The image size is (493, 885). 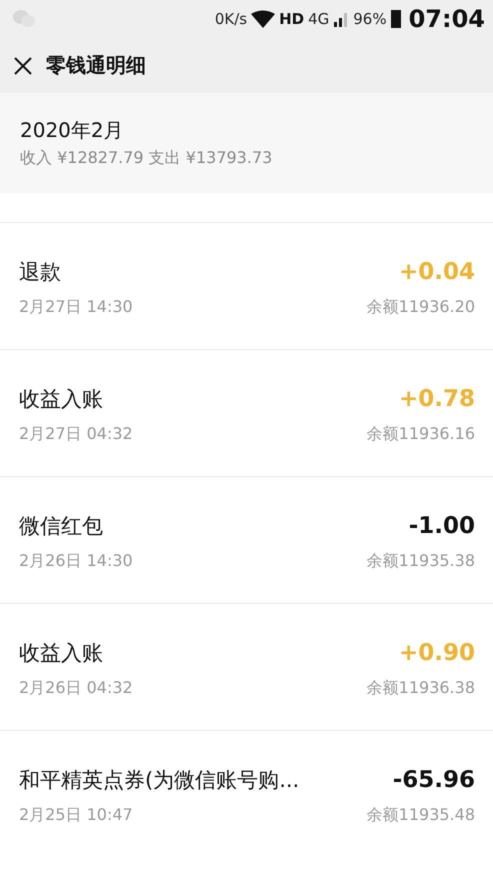 I want to click on transaction-amount: +0.78, so click(x=436, y=399).